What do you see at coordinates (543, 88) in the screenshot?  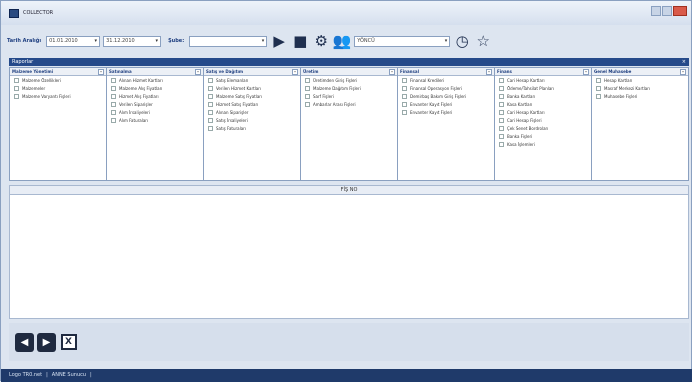 I see `report-checkbox-item: Ödeme/Tahsilat Planları` at bounding box center [543, 88].